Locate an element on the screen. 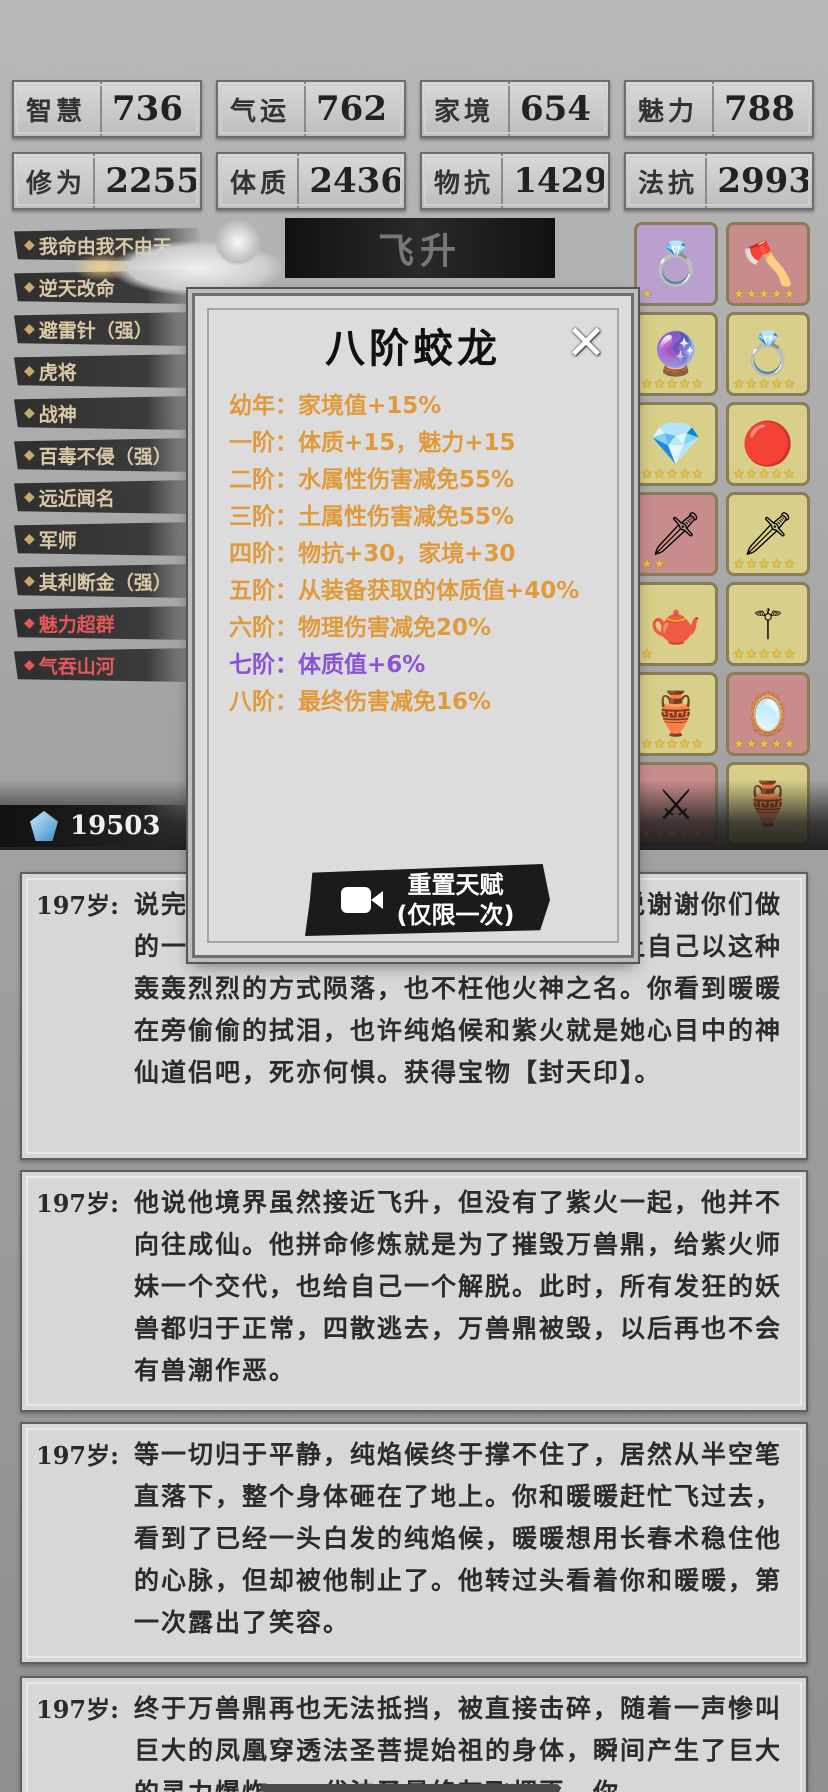  talent-item: ◆ 远近闻名 is located at coordinates (109, 497).